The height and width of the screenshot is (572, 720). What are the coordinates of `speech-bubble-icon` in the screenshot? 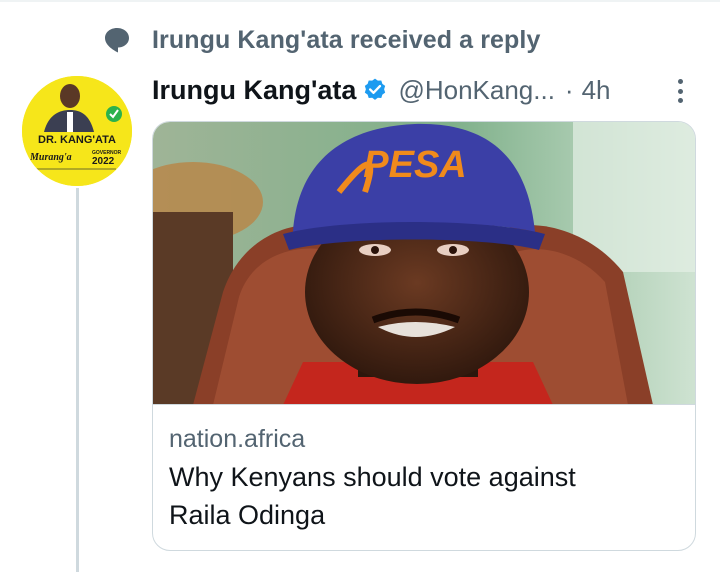 It's located at (117, 40).